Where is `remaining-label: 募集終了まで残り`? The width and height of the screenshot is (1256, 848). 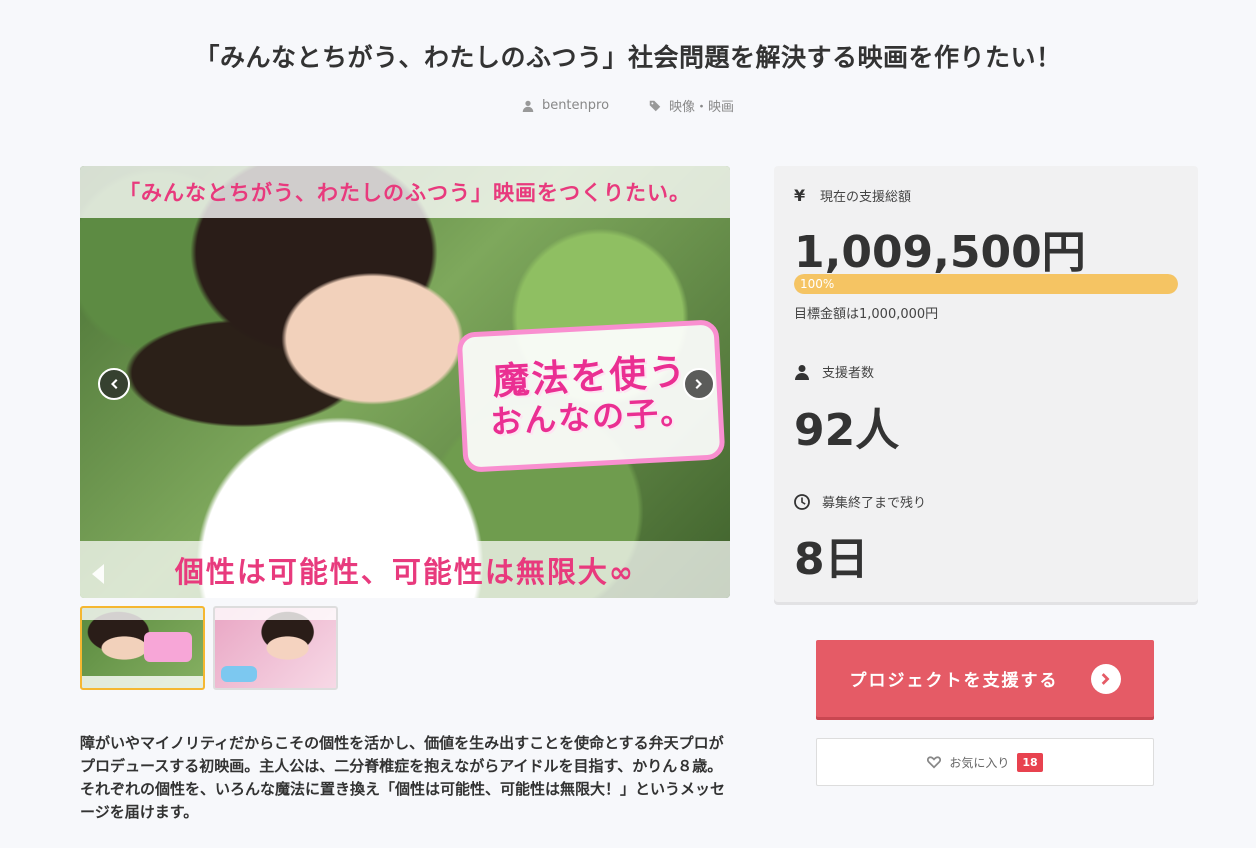 remaining-label: 募集終了まで残り is located at coordinates (874, 503).